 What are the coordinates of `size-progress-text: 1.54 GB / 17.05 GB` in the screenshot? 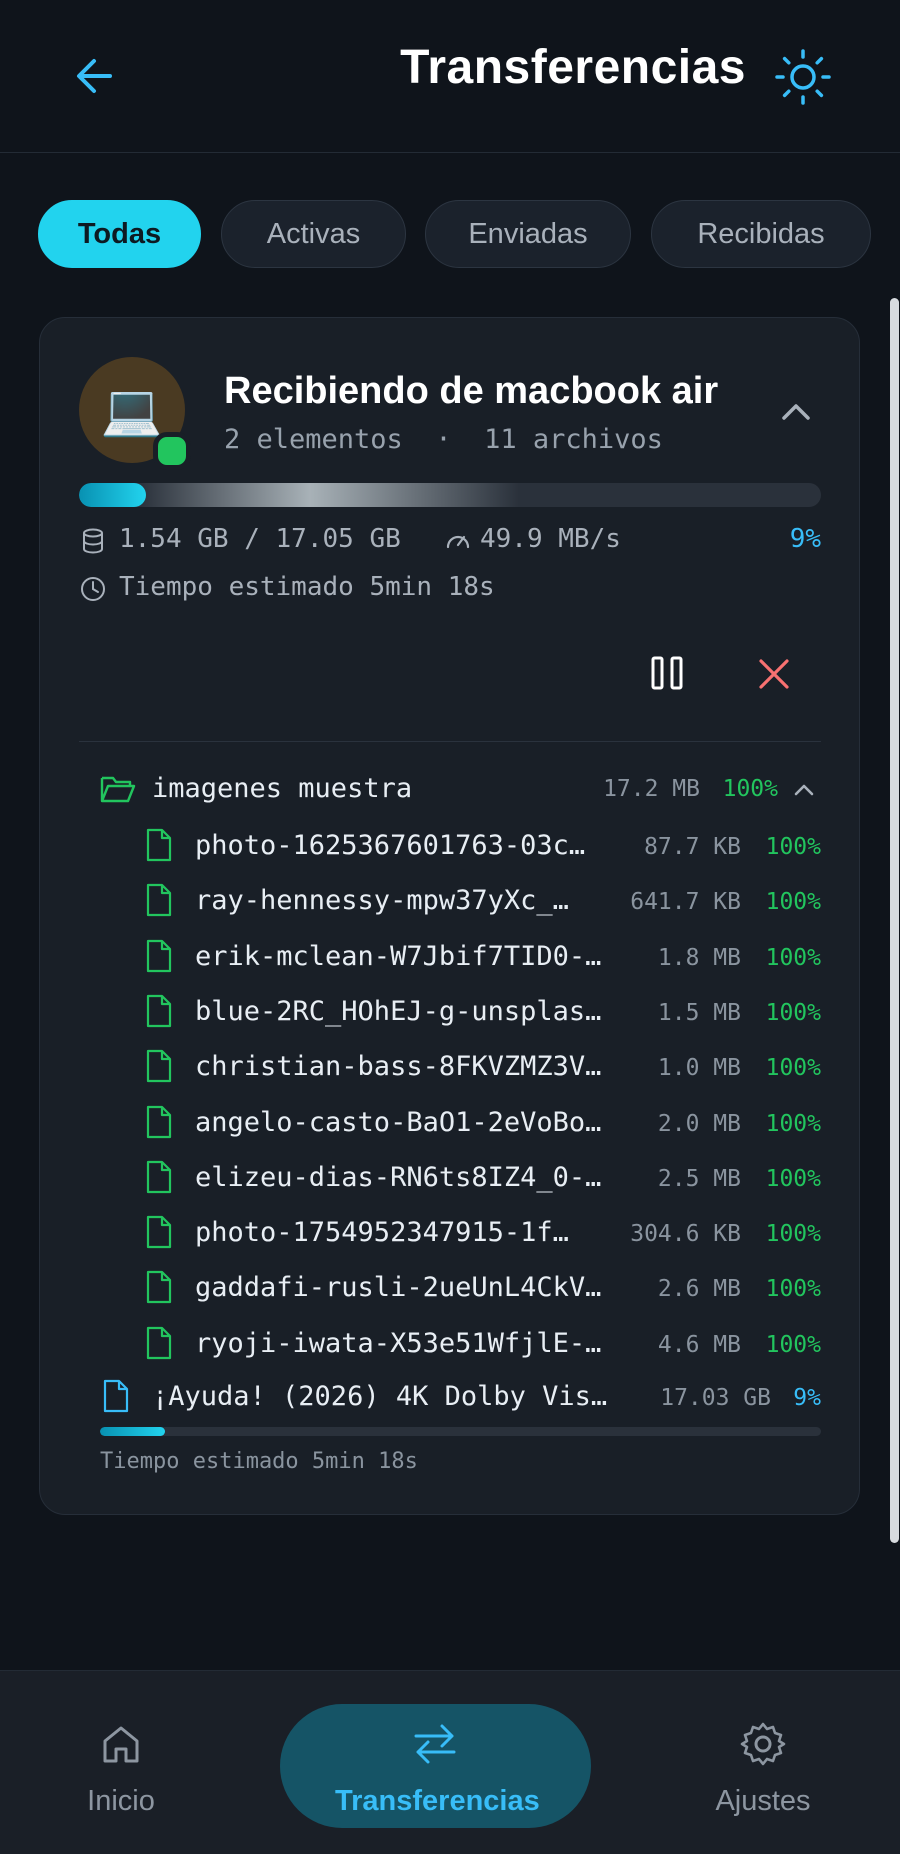 It's located at (260, 539).